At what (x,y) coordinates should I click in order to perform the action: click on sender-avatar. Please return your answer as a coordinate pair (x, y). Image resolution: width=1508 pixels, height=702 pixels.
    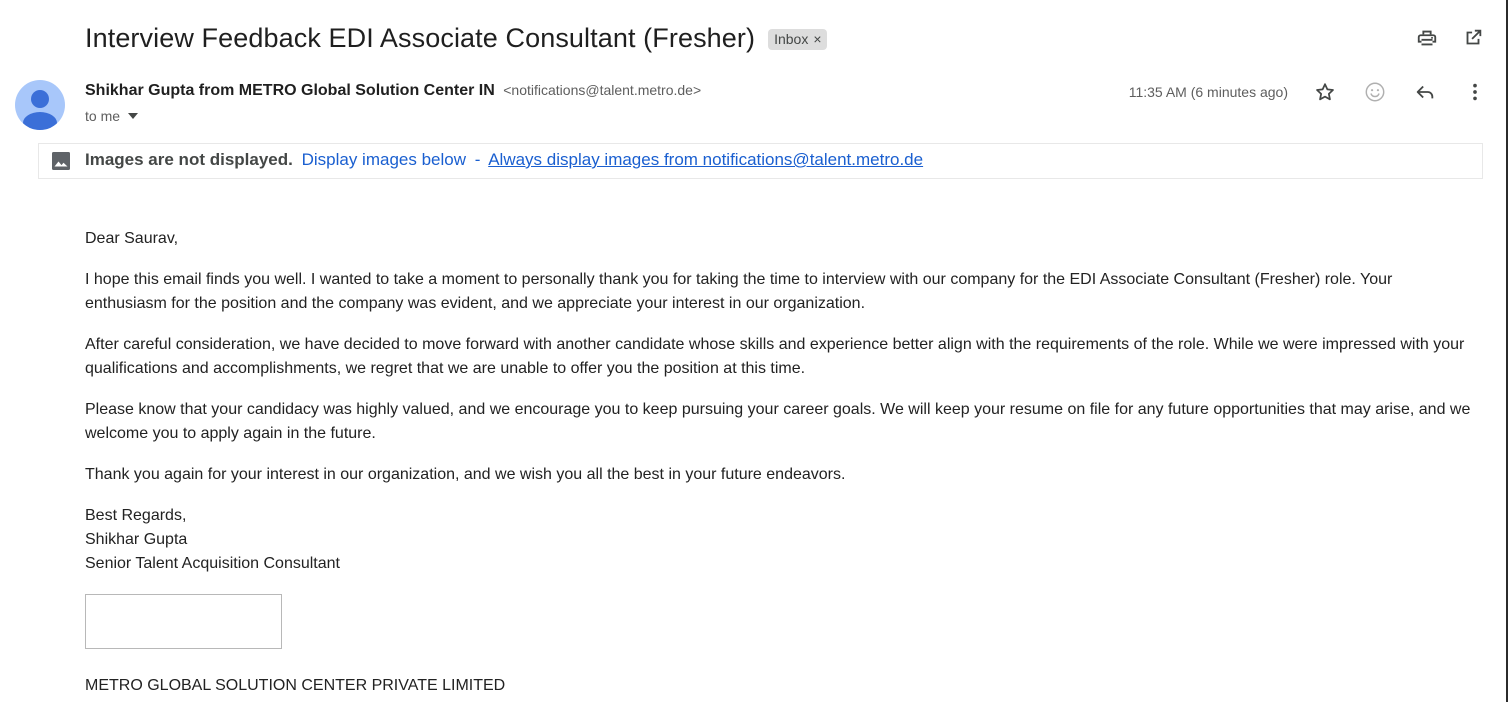
    Looking at the image, I should click on (40, 105).